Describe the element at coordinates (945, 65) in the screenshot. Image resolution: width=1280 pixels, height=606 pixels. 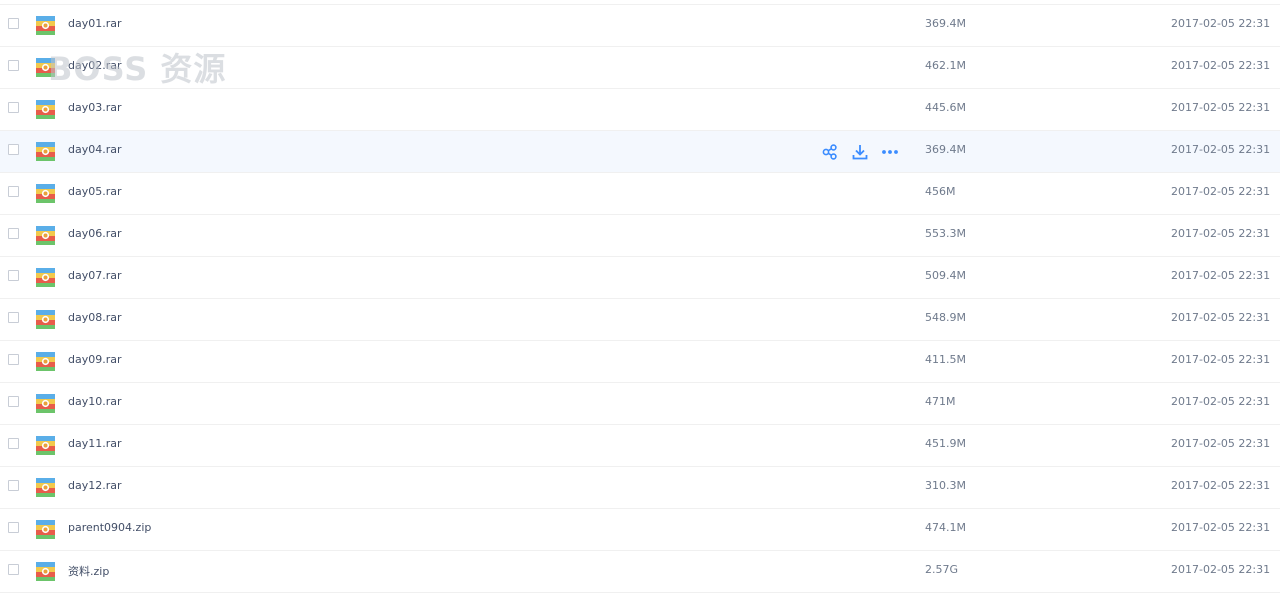
I see `file-size: 462.1M` at that location.